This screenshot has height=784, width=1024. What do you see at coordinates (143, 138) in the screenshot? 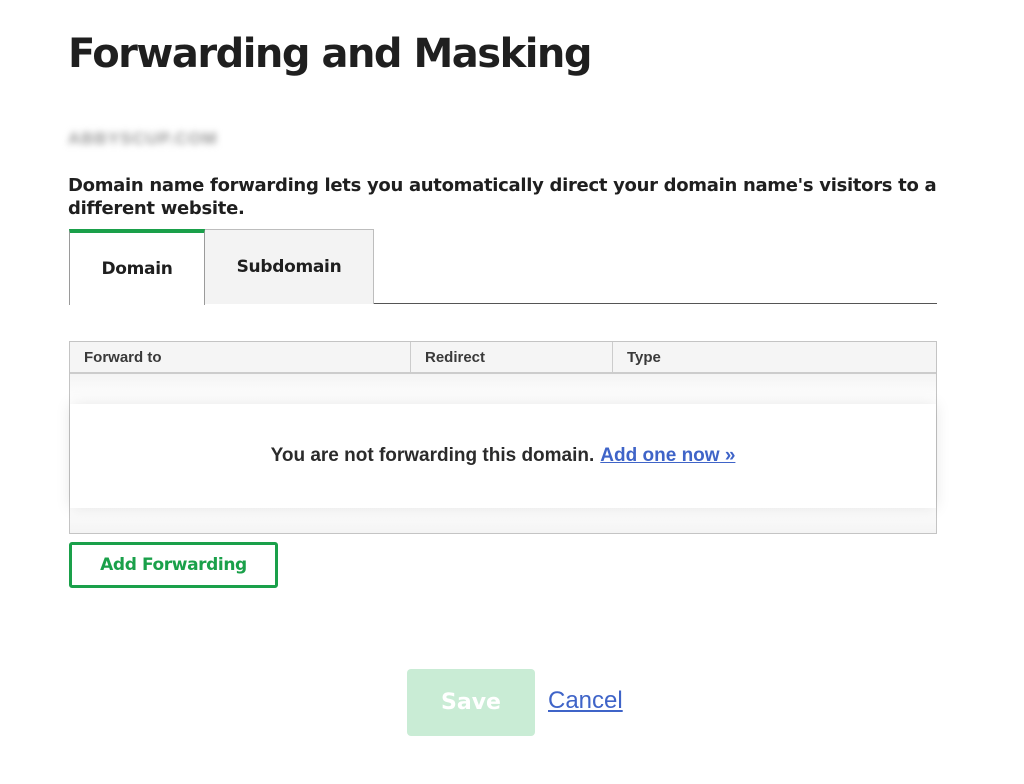
I see `domain-name: ABBYSCUP.COM` at bounding box center [143, 138].